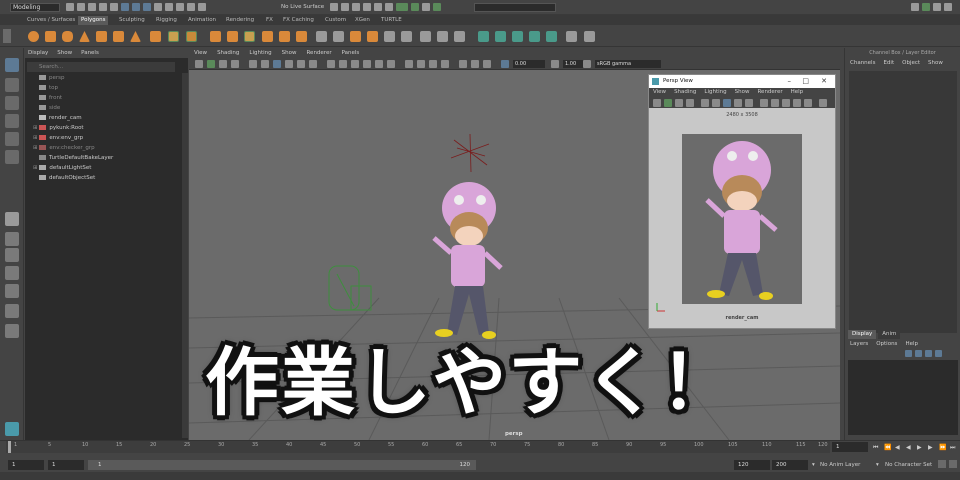  I want to click on bevel-icon, so click(355, 36).